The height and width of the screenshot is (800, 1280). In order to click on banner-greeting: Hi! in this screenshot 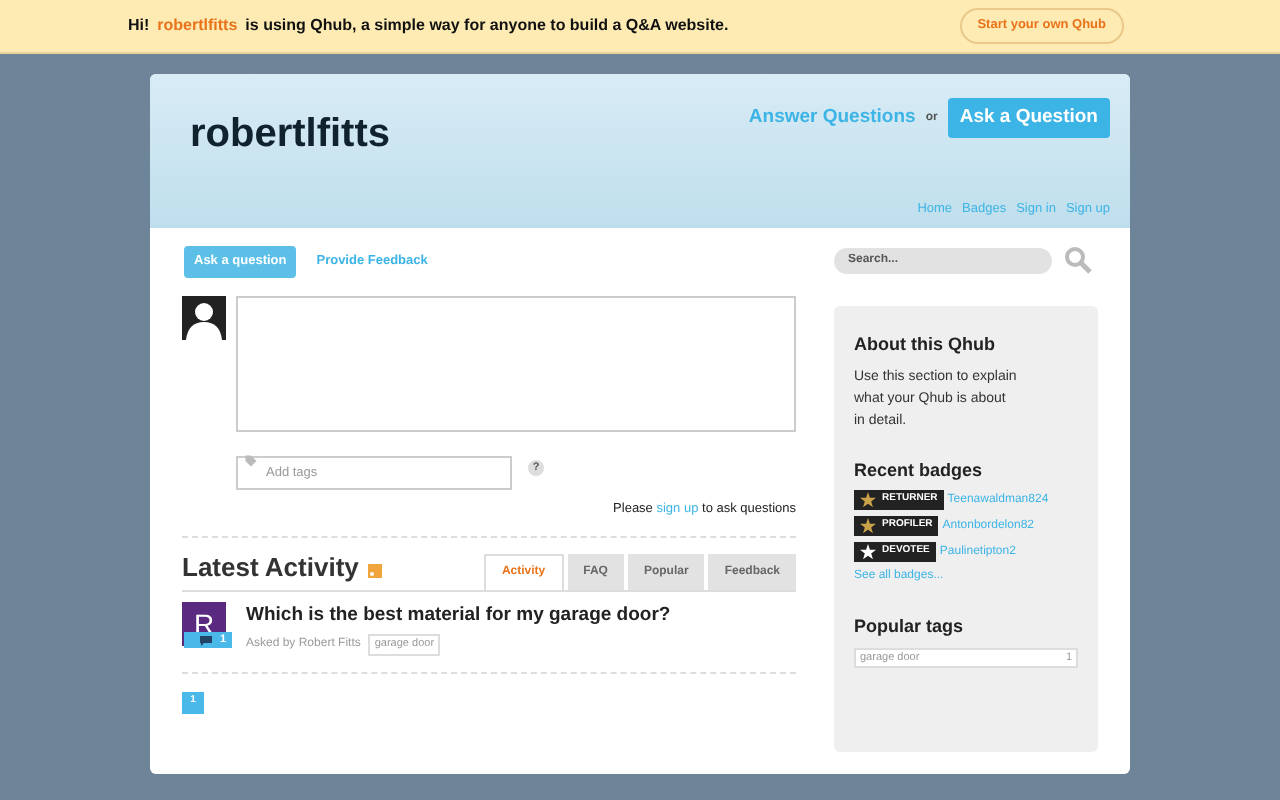, I will do `click(139, 26)`.